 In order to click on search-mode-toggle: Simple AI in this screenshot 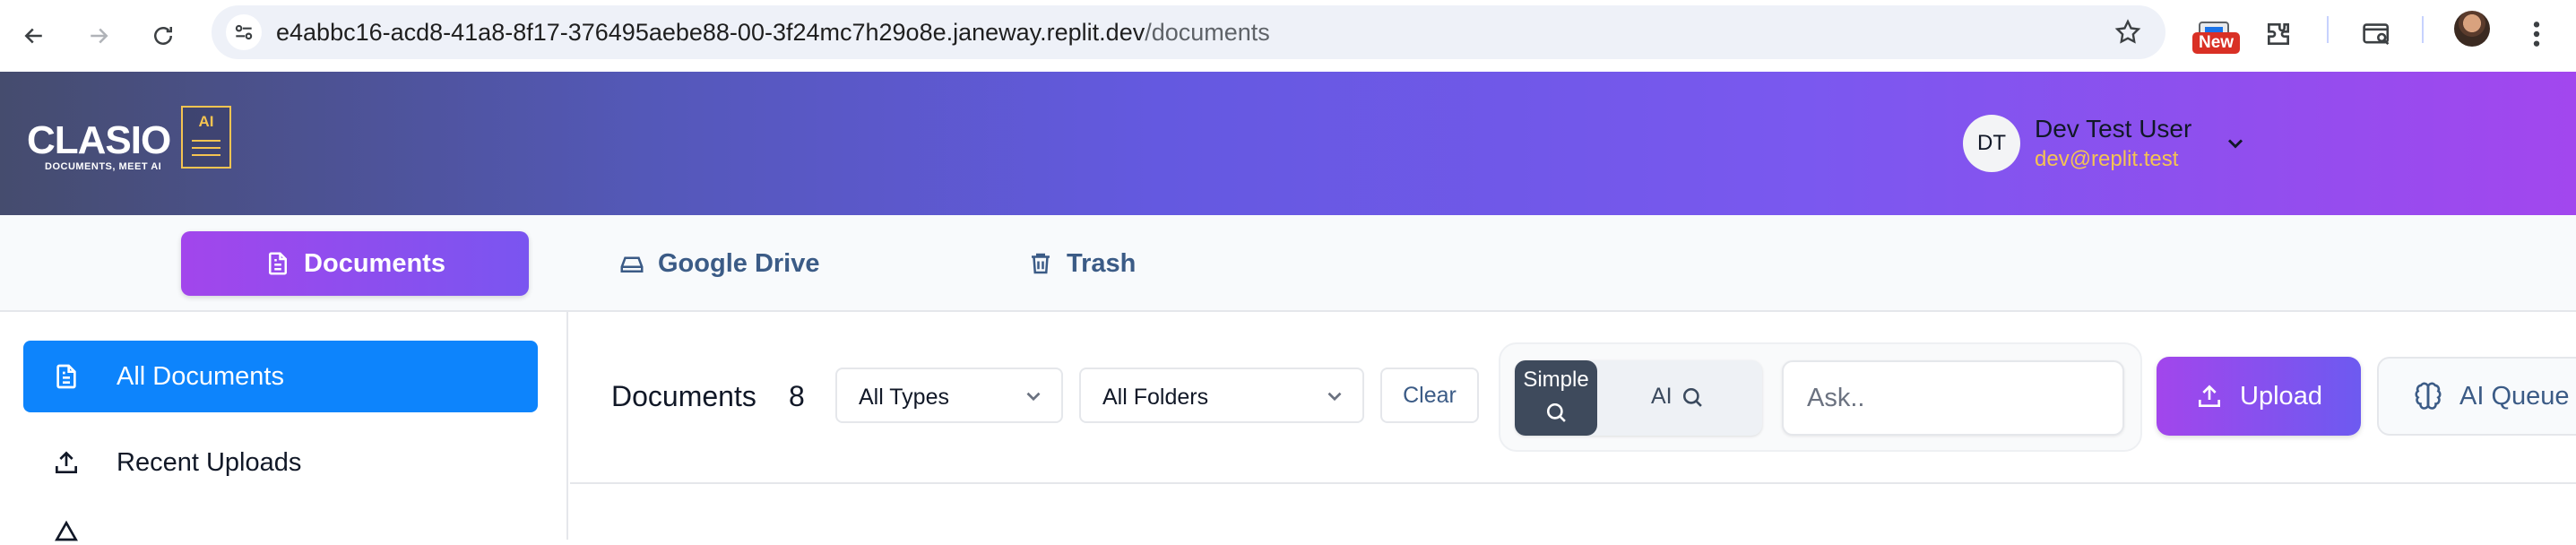, I will do `click(1638, 398)`.